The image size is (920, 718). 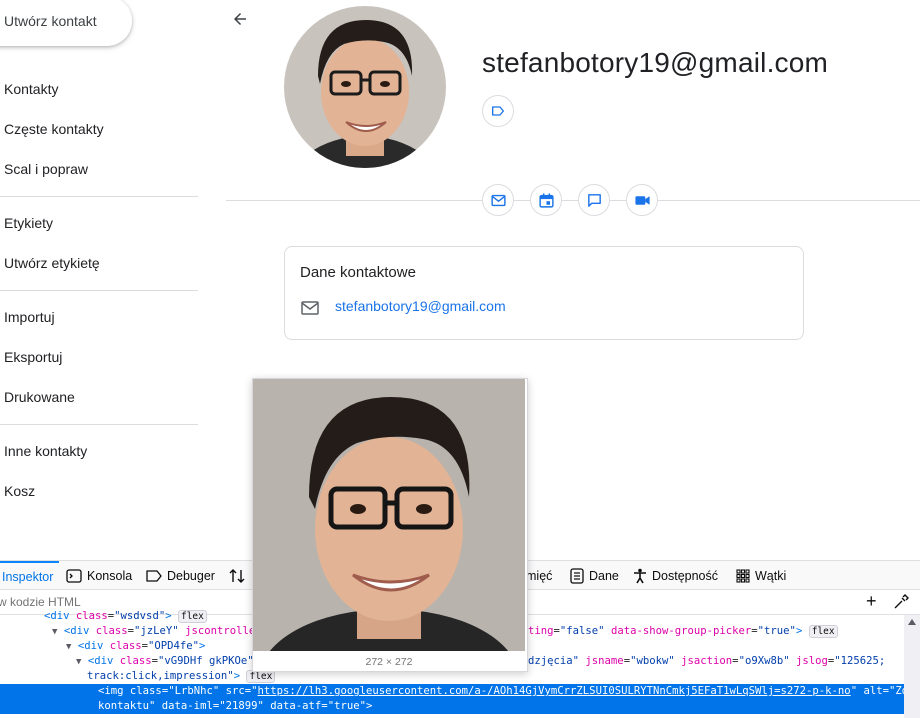 I want to click on sidebar-item-print: Drukowane, so click(x=39, y=397).